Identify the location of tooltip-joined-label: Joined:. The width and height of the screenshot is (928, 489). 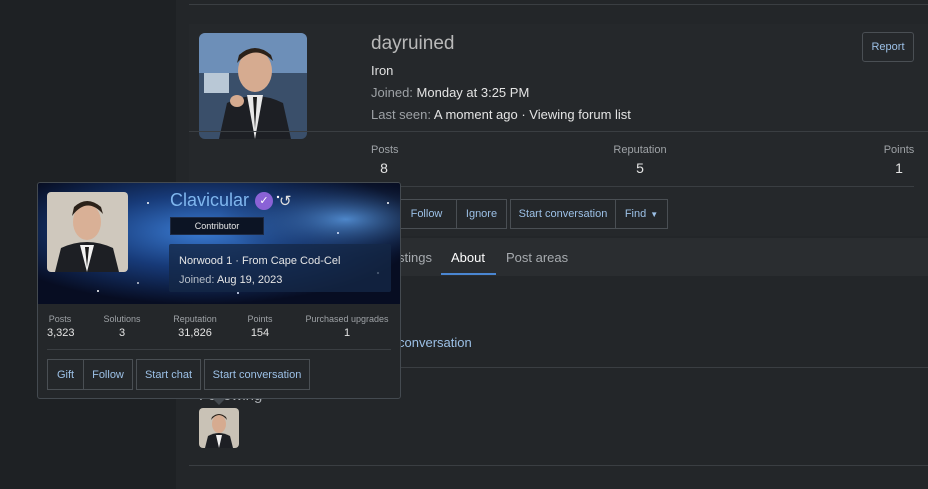
(197, 280).